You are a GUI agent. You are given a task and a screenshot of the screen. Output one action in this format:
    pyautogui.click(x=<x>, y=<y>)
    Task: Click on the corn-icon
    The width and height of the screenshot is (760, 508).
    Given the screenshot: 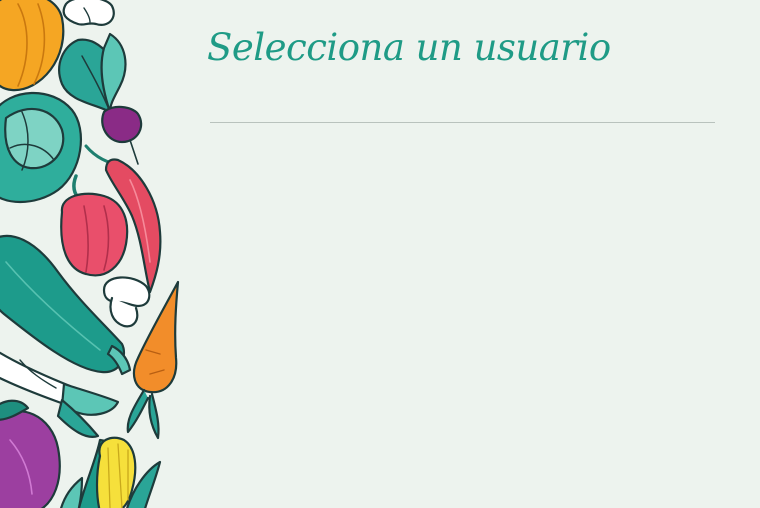 What is the action you would take?
    pyautogui.click(x=111, y=472)
    